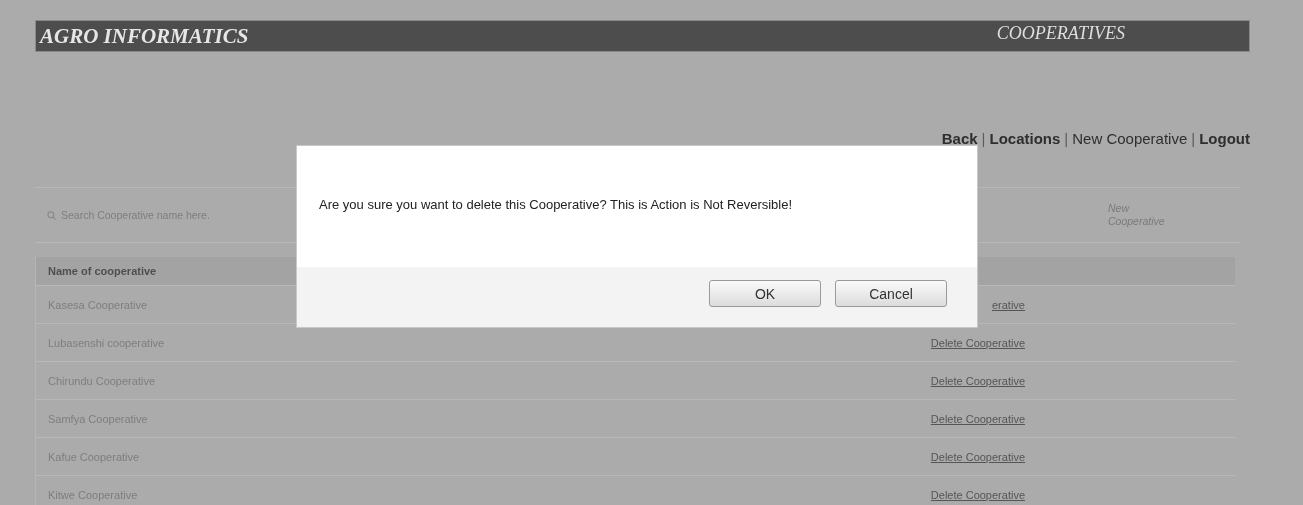  Describe the element at coordinates (1130, 158) in the screenshot. I see `nav-link: New Cooperative` at that location.